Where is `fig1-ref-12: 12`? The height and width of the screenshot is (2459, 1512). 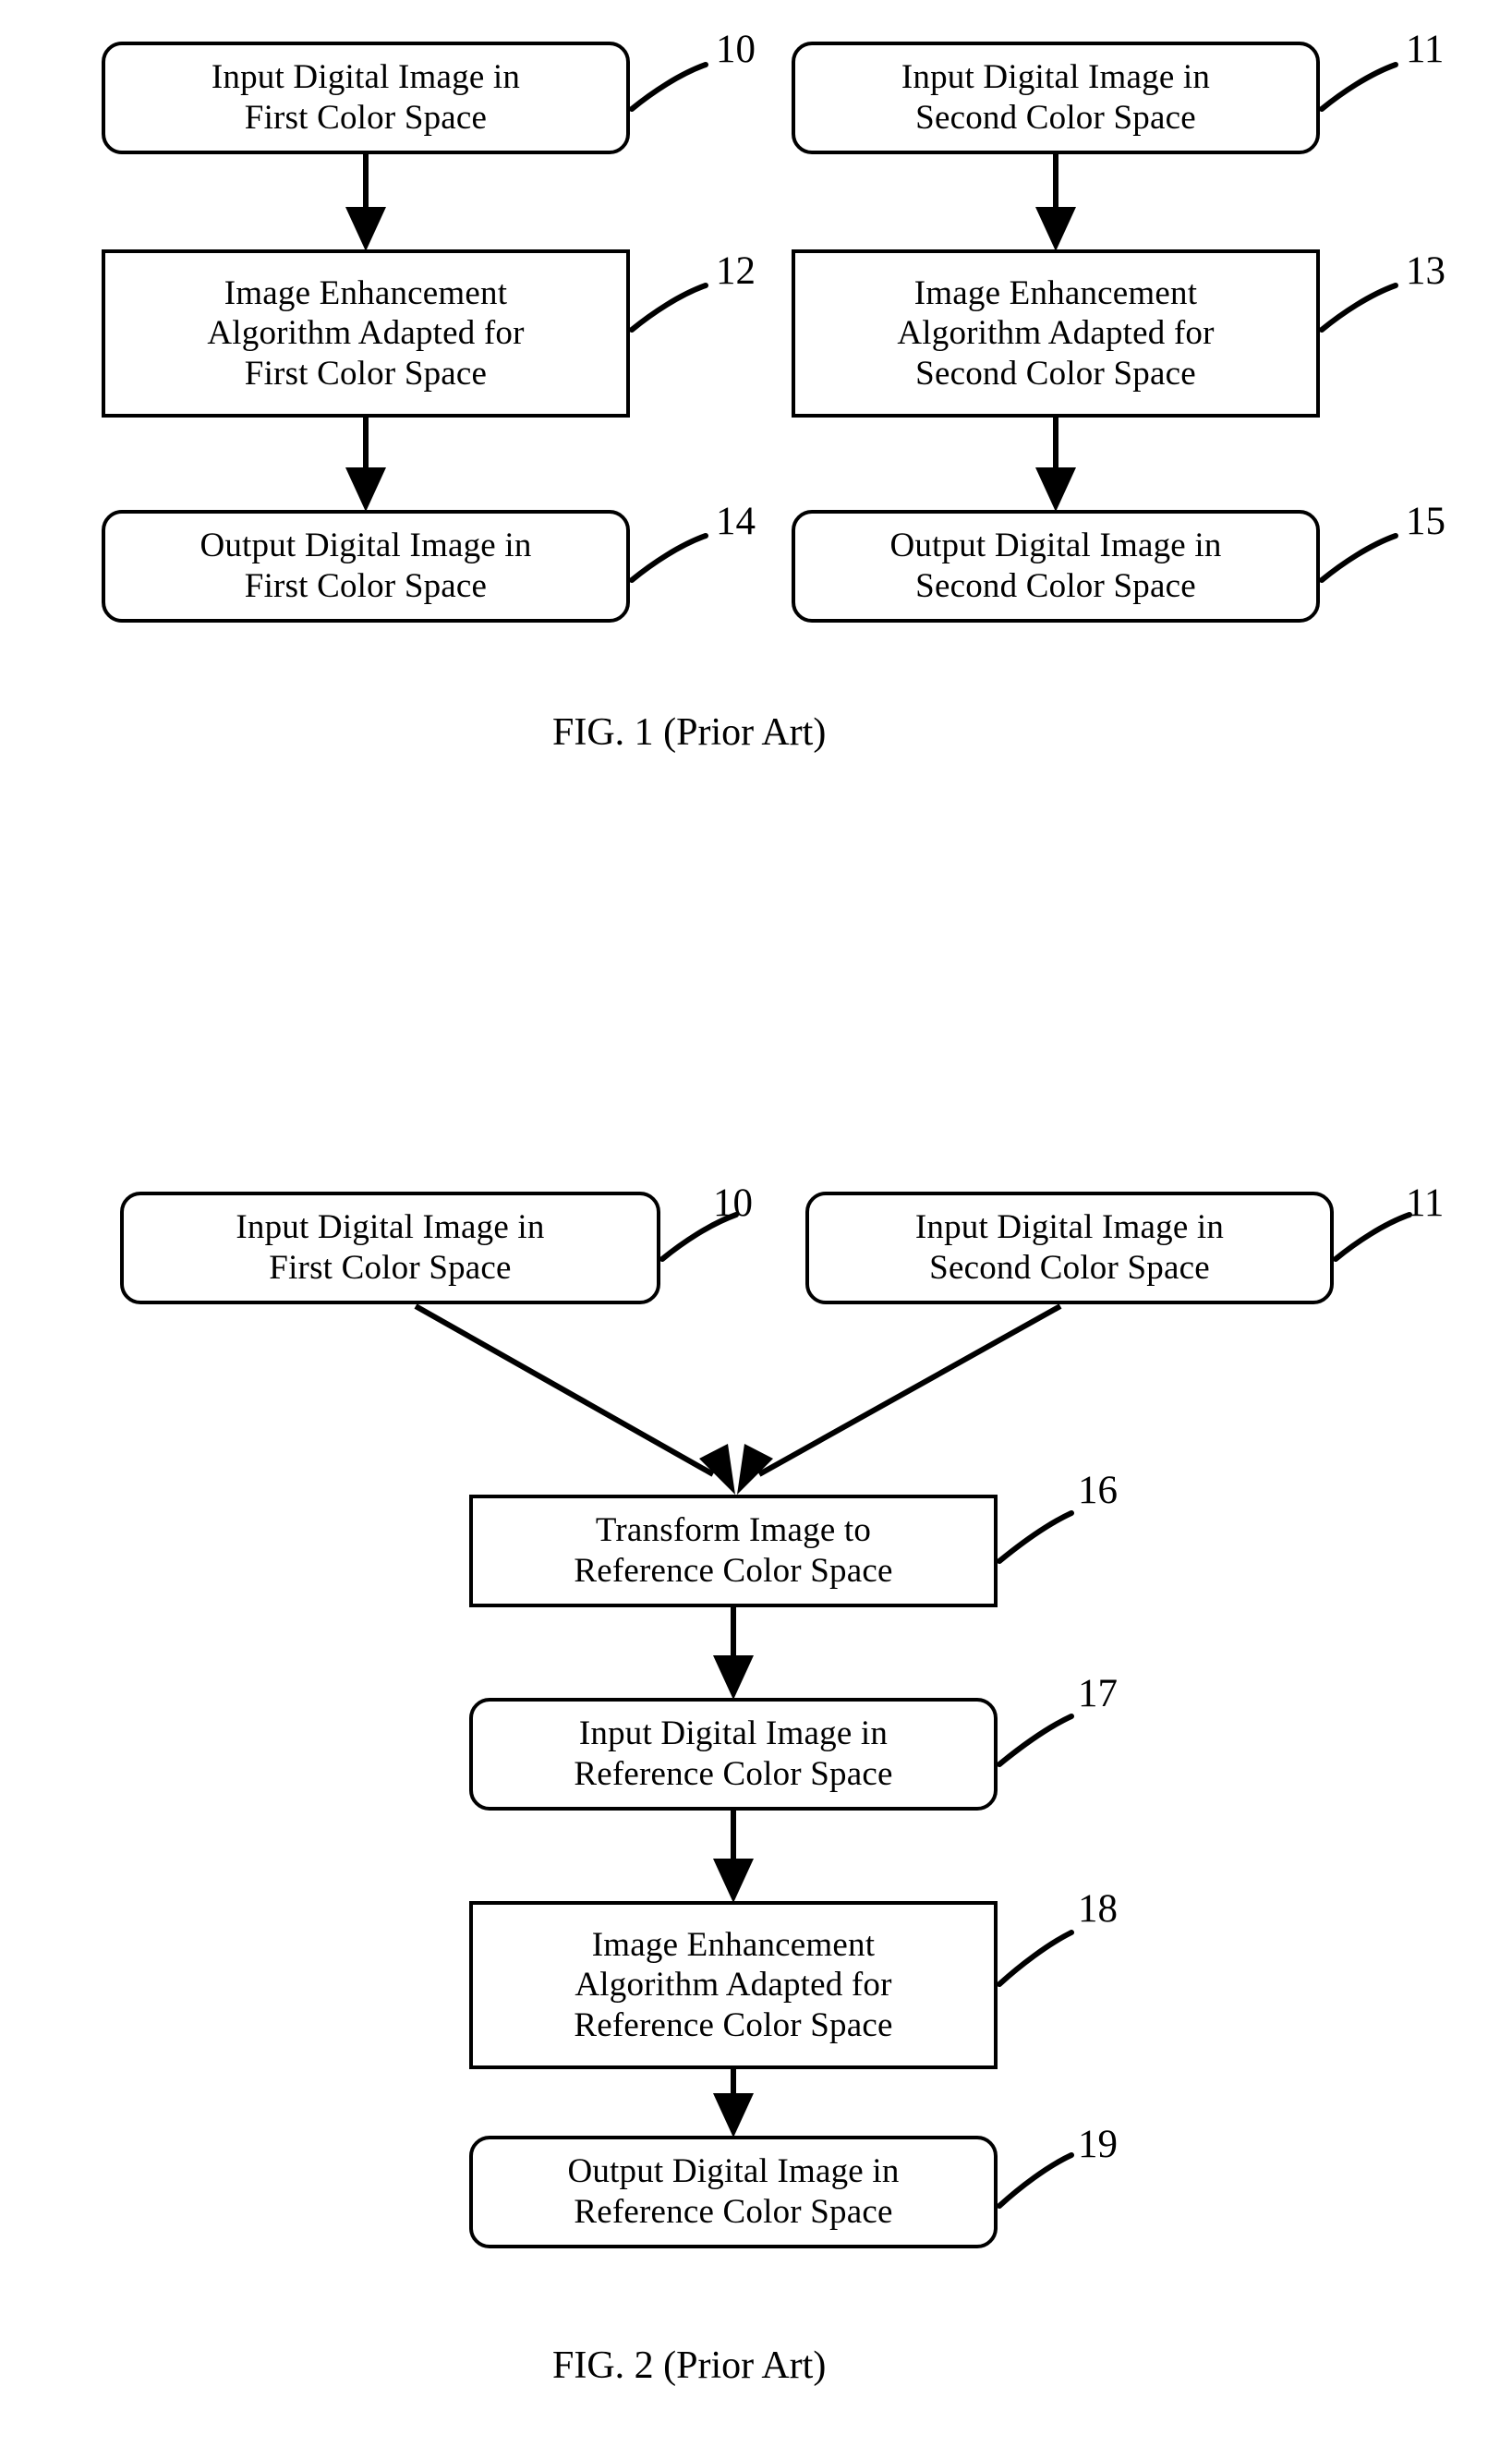
fig1-ref-12: 12 is located at coordinates (736, 271).